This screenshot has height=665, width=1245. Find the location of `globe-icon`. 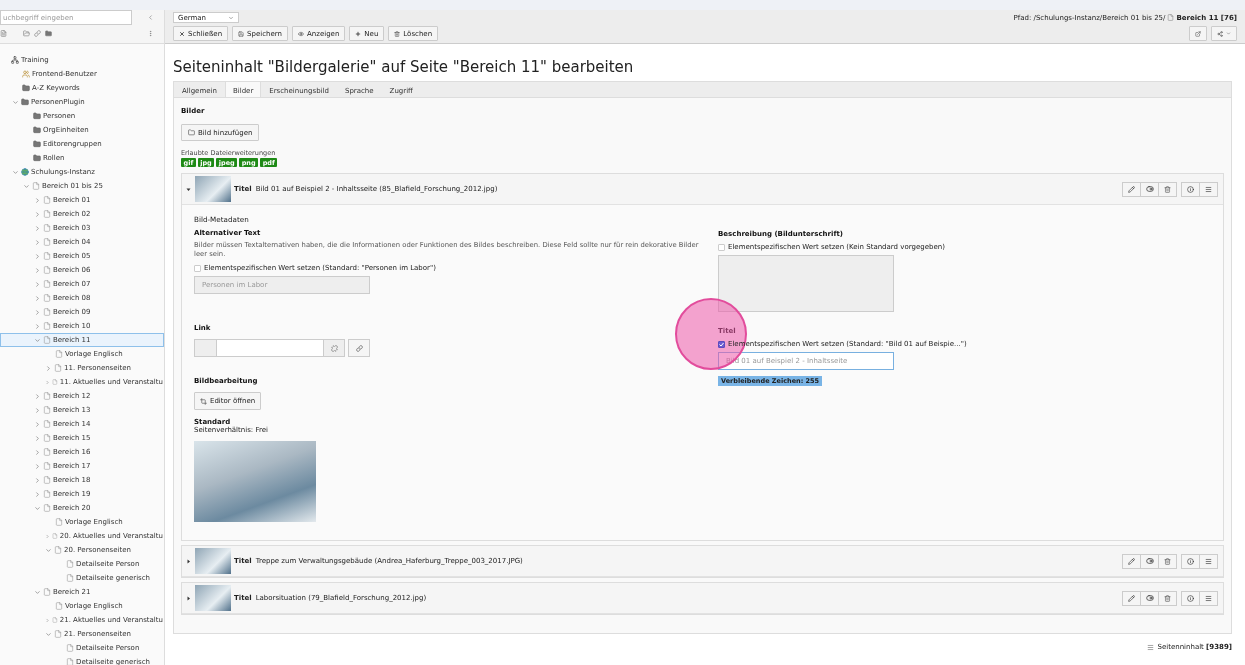

globe-icon is located at coordinates (25, 172).